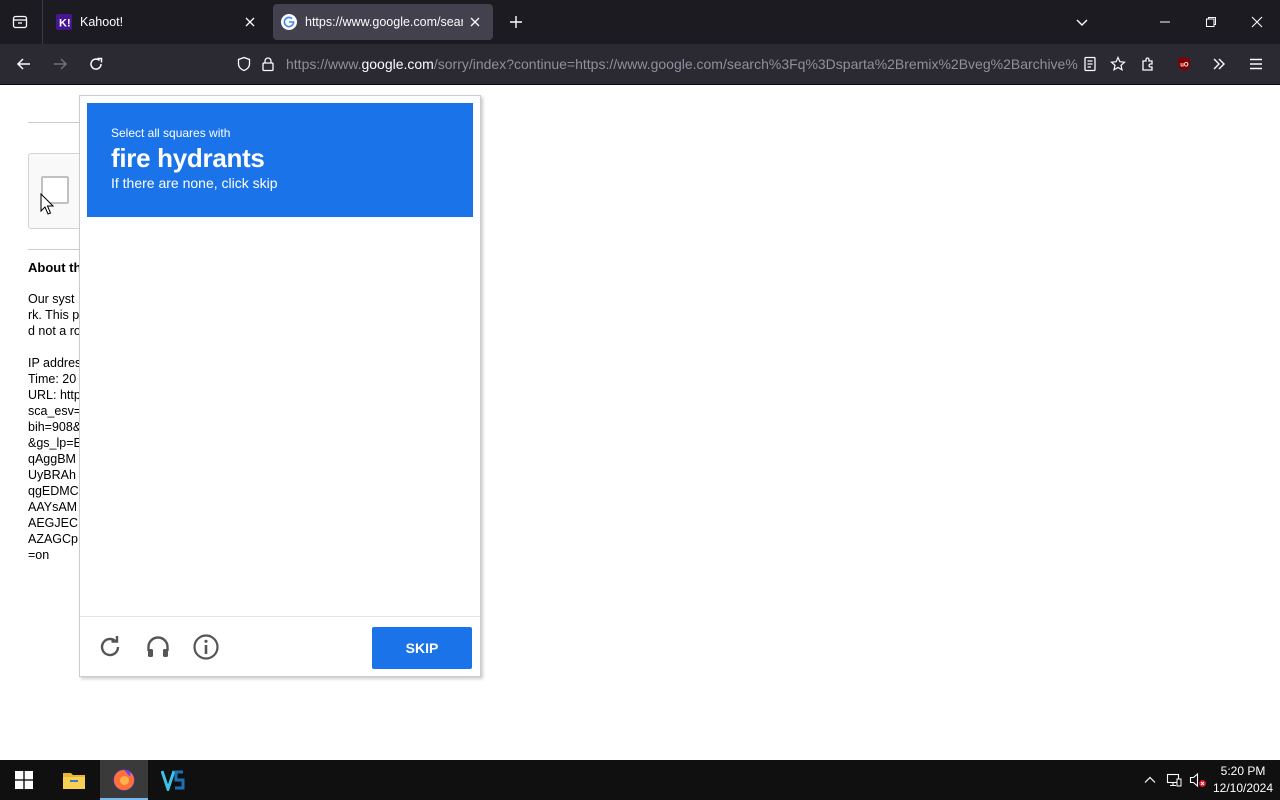  I want to click on system-clock: 5:20 PM 12/10/2024, so click(1243, 780).